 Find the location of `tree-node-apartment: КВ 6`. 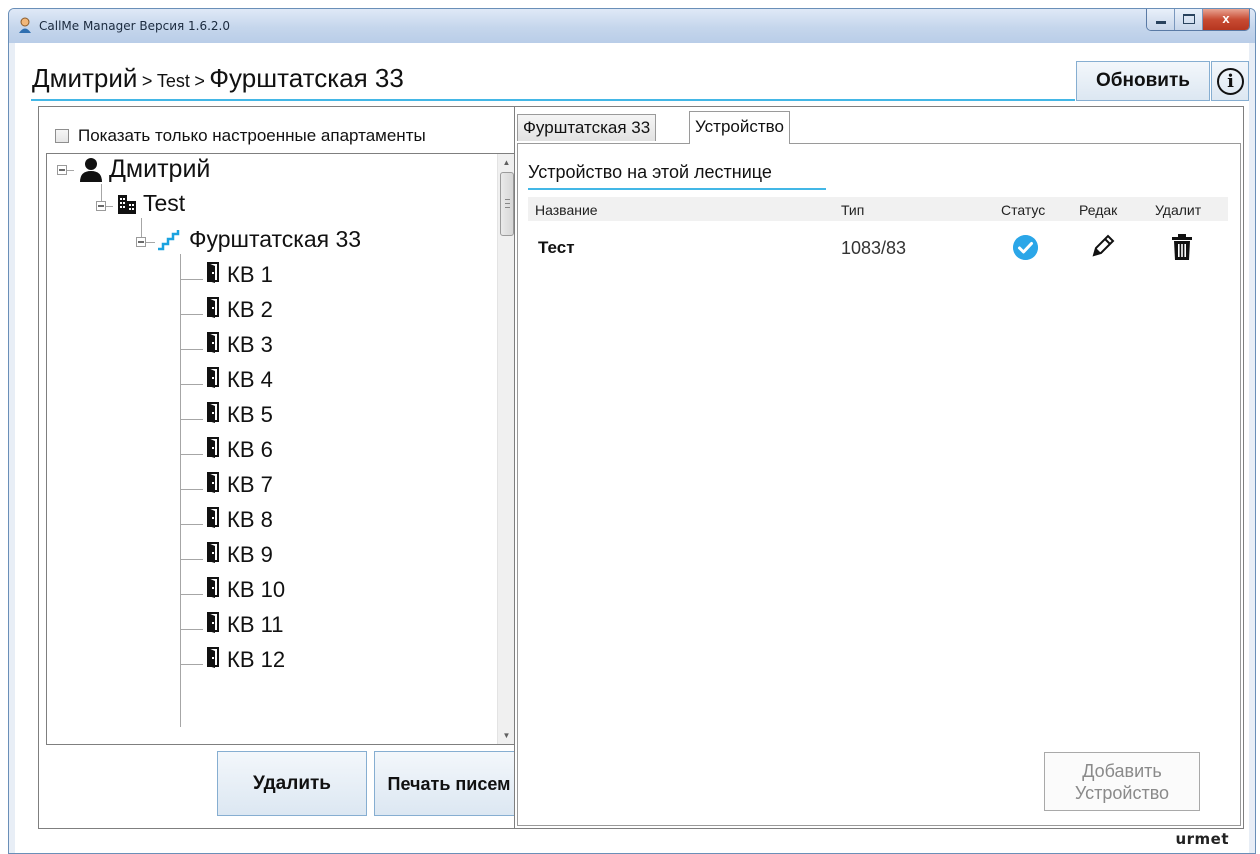

tree-node-apartment: КВ 6 is located at coordinates (239, 449).